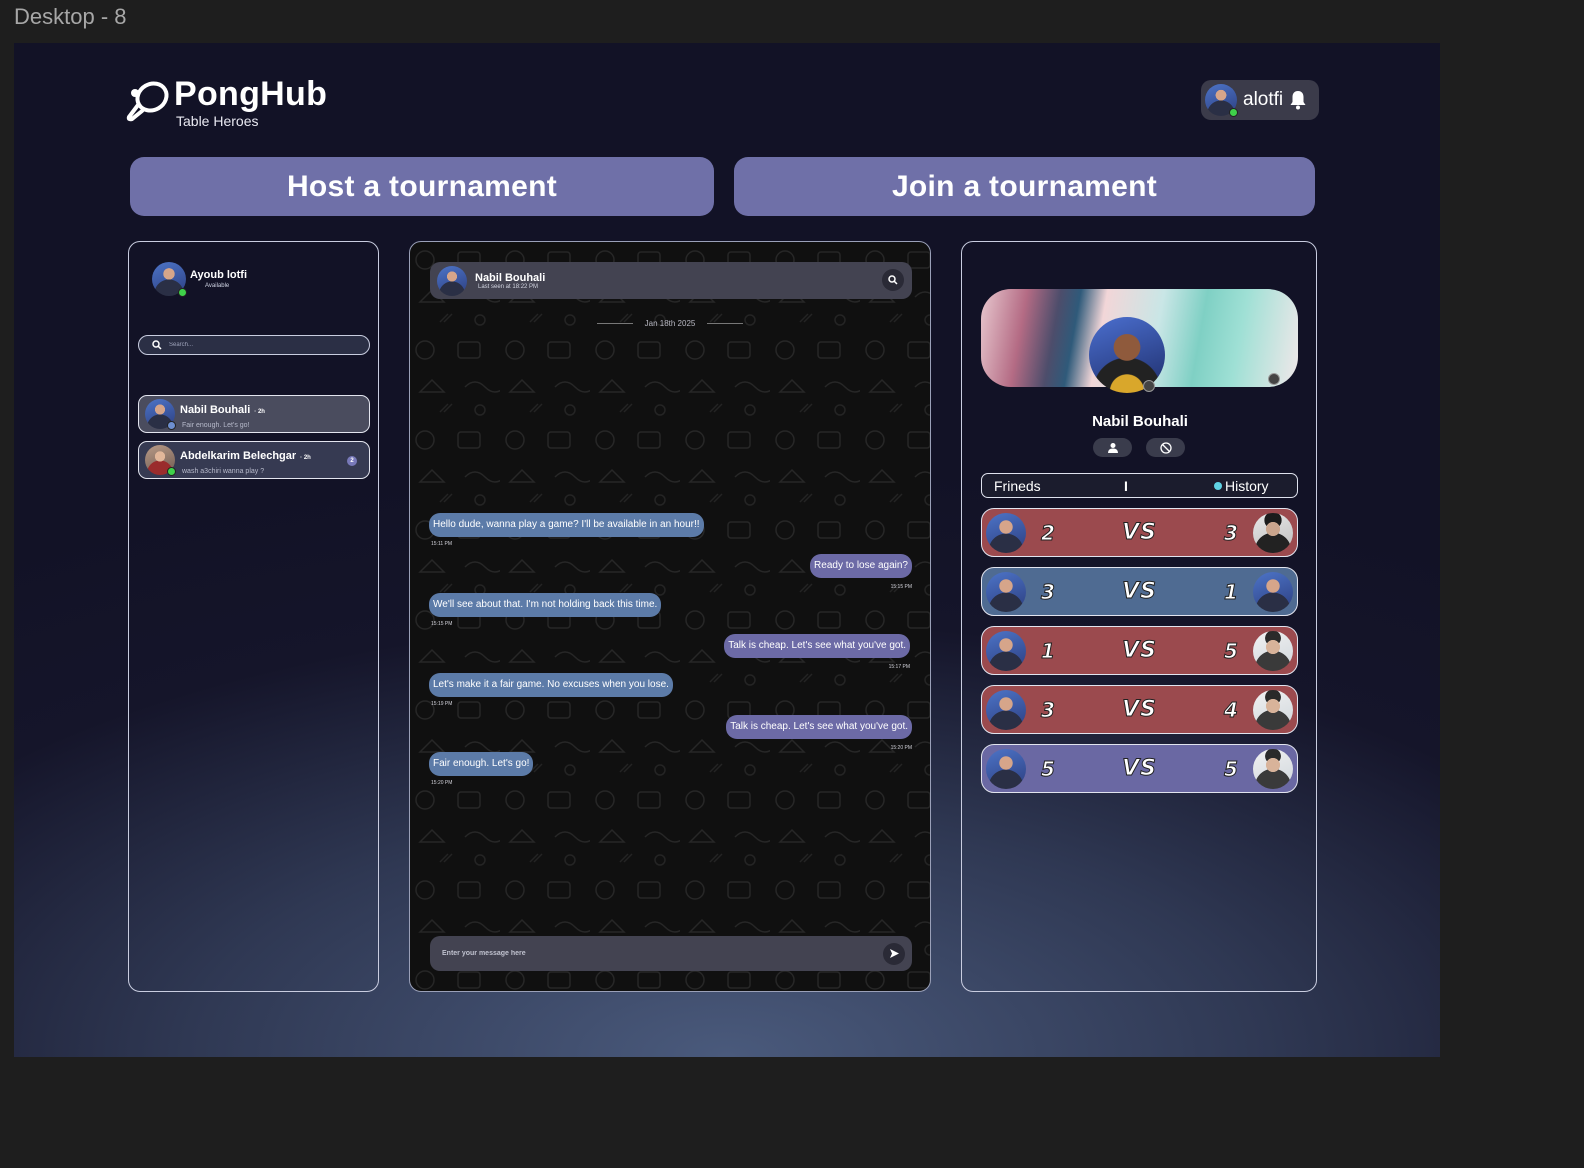 This screenshot has height=1168, width=1584. What do you see at coordinates (1231, 532) in the screenshot?
I see `opponent-score: 3` at bounding box center [1231, 532].